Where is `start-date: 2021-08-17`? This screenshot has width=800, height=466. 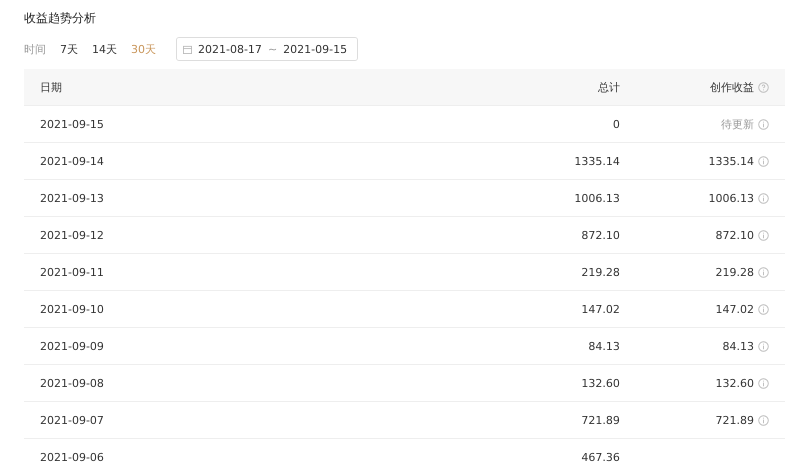 start-date: 2021-08-17 is located at coordinates (230, 49).